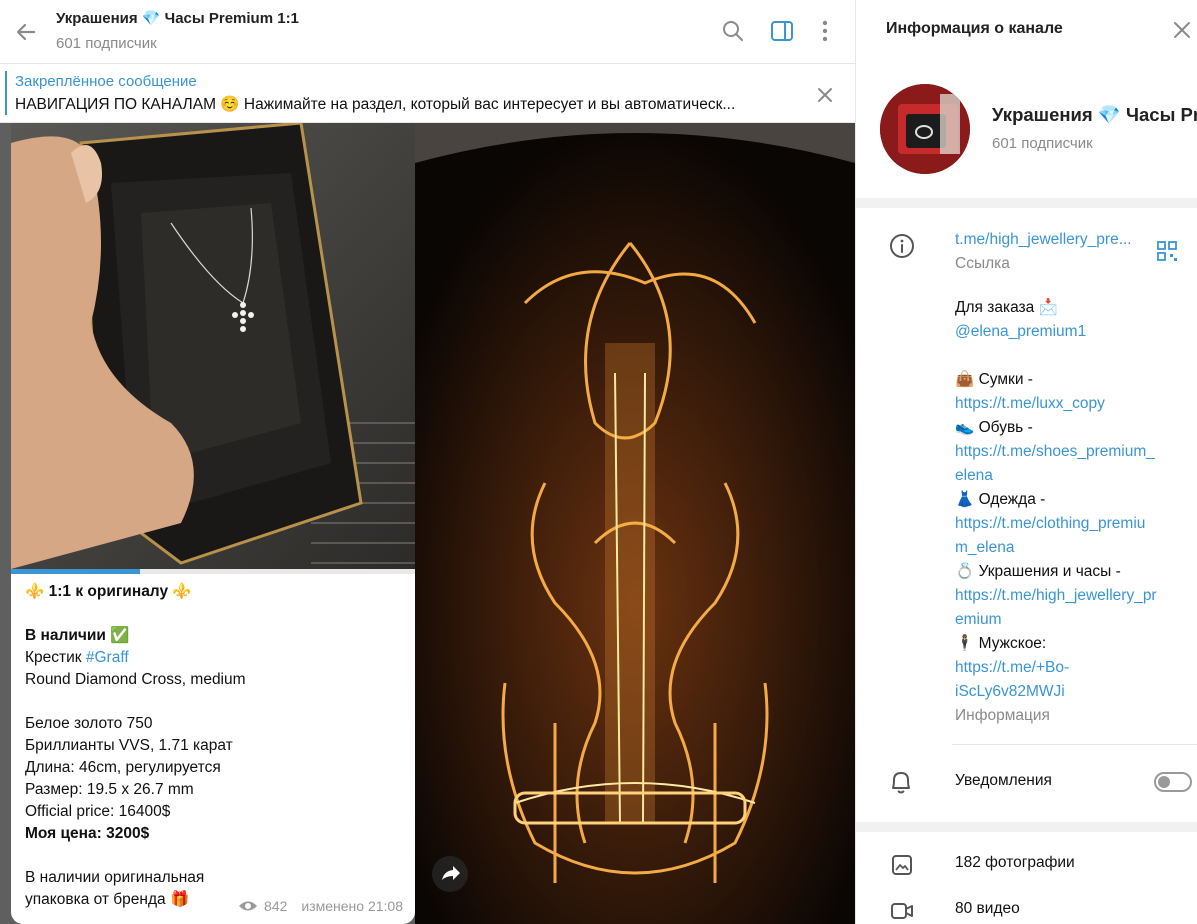 Image resolution: width=1197 pixels, height=924 pixels. What do you see at coordinates (1056, 524) in the screenshot?
I see `description-link: https://t.me/clothing_premiu` at bounding box center [1056, 524].